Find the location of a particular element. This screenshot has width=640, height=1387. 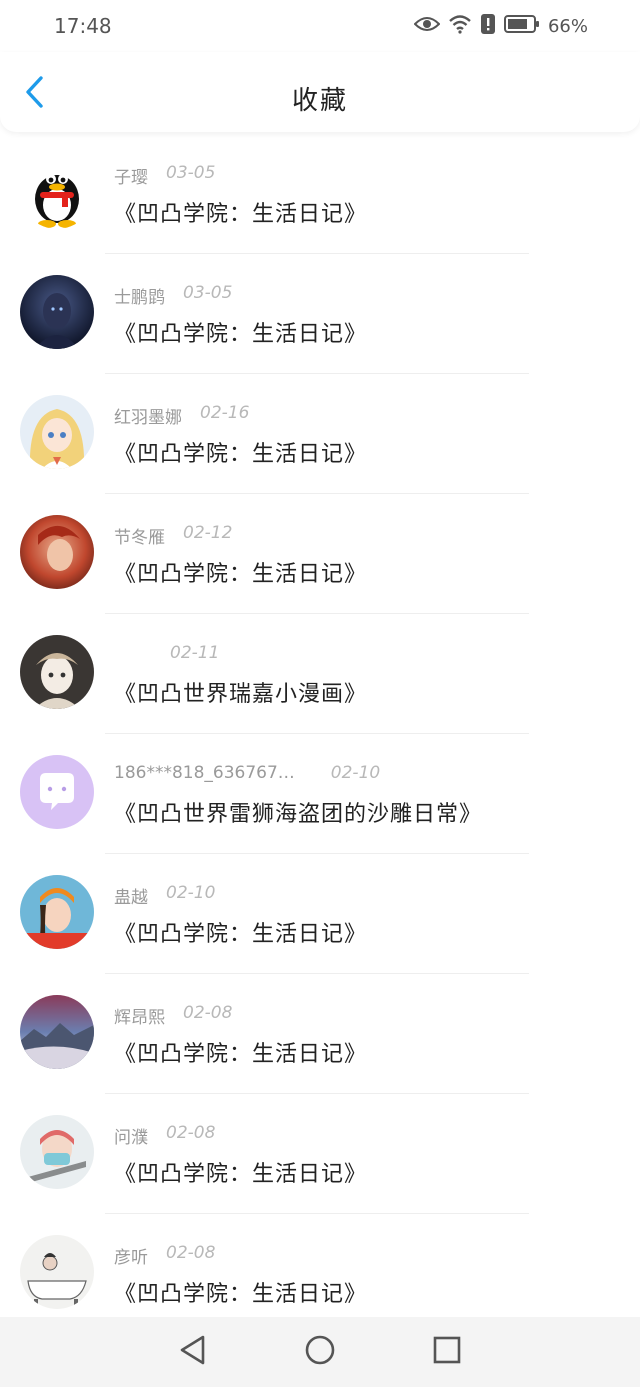

author-name: 子璎 is located at coordinates (131, 178).